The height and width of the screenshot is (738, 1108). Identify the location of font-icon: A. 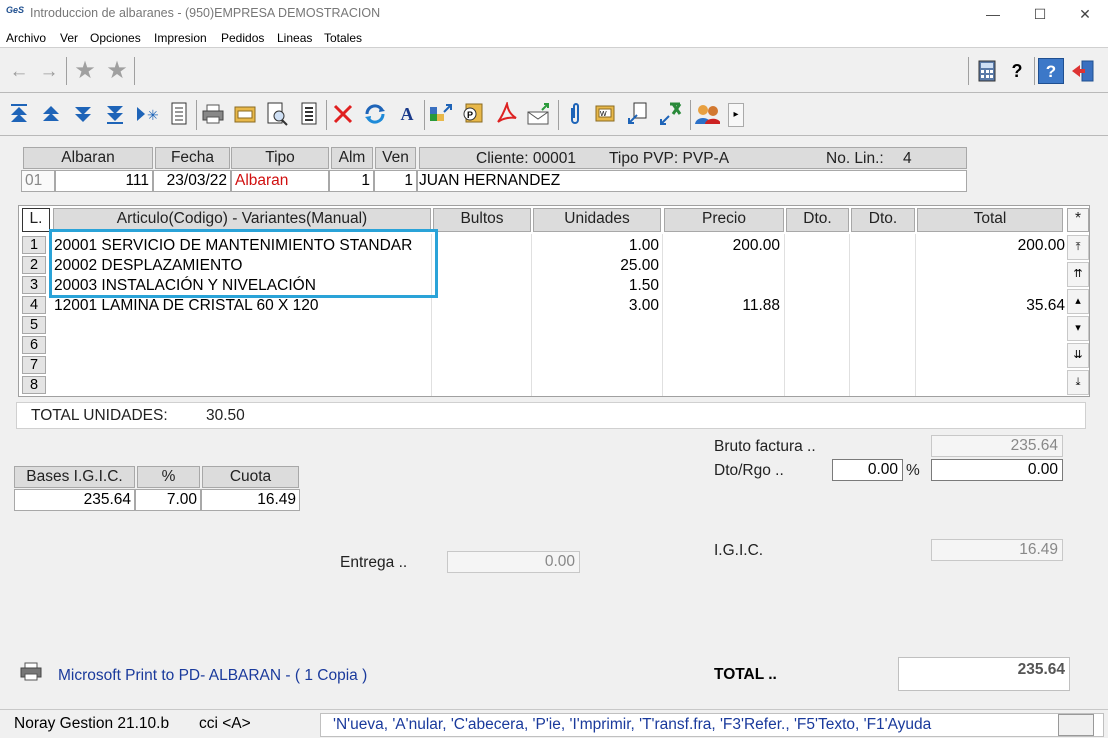
(407, 114).